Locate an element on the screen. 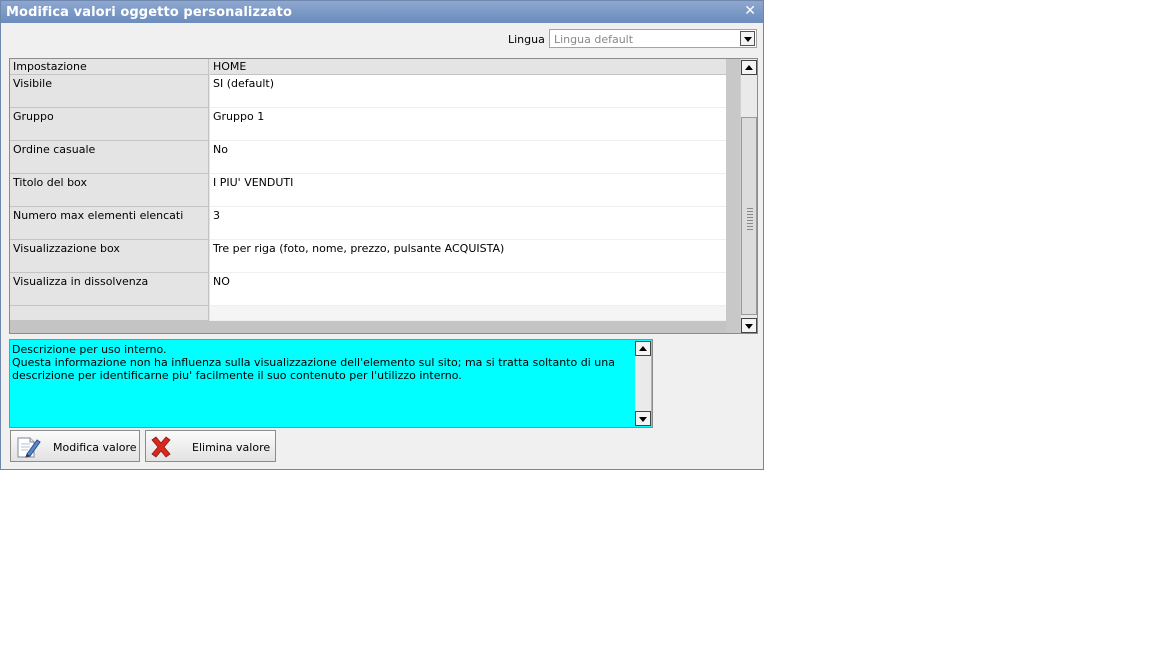 This screenshot has width=1152, height=648. row-label: Gruppo is located at coordinates (109, 124).